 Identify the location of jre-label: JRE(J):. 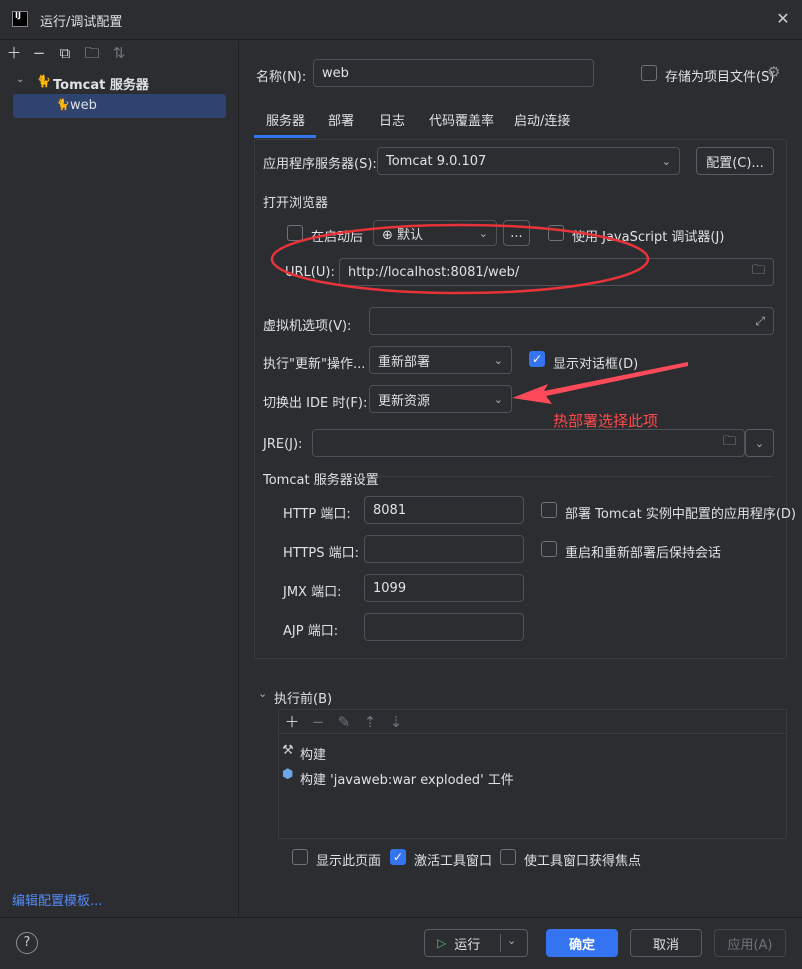
(283, 444).